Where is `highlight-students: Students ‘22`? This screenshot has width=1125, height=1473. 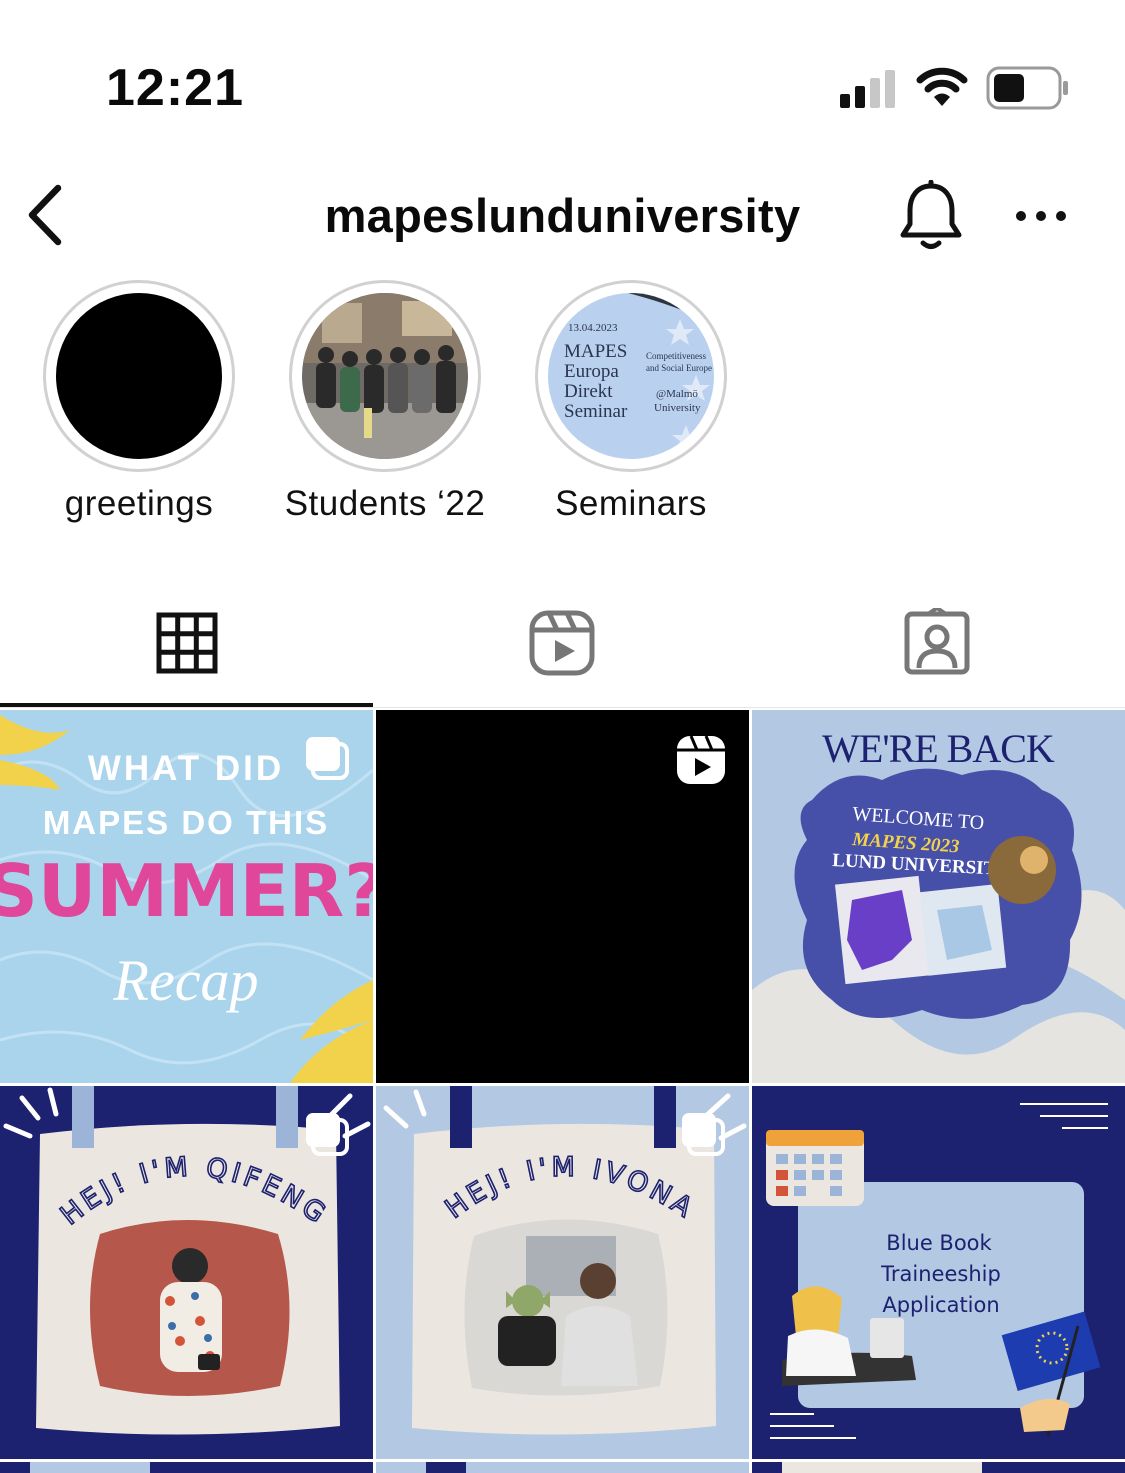 highlight-students: Students ‘22 is located at coordinates (385, 405).